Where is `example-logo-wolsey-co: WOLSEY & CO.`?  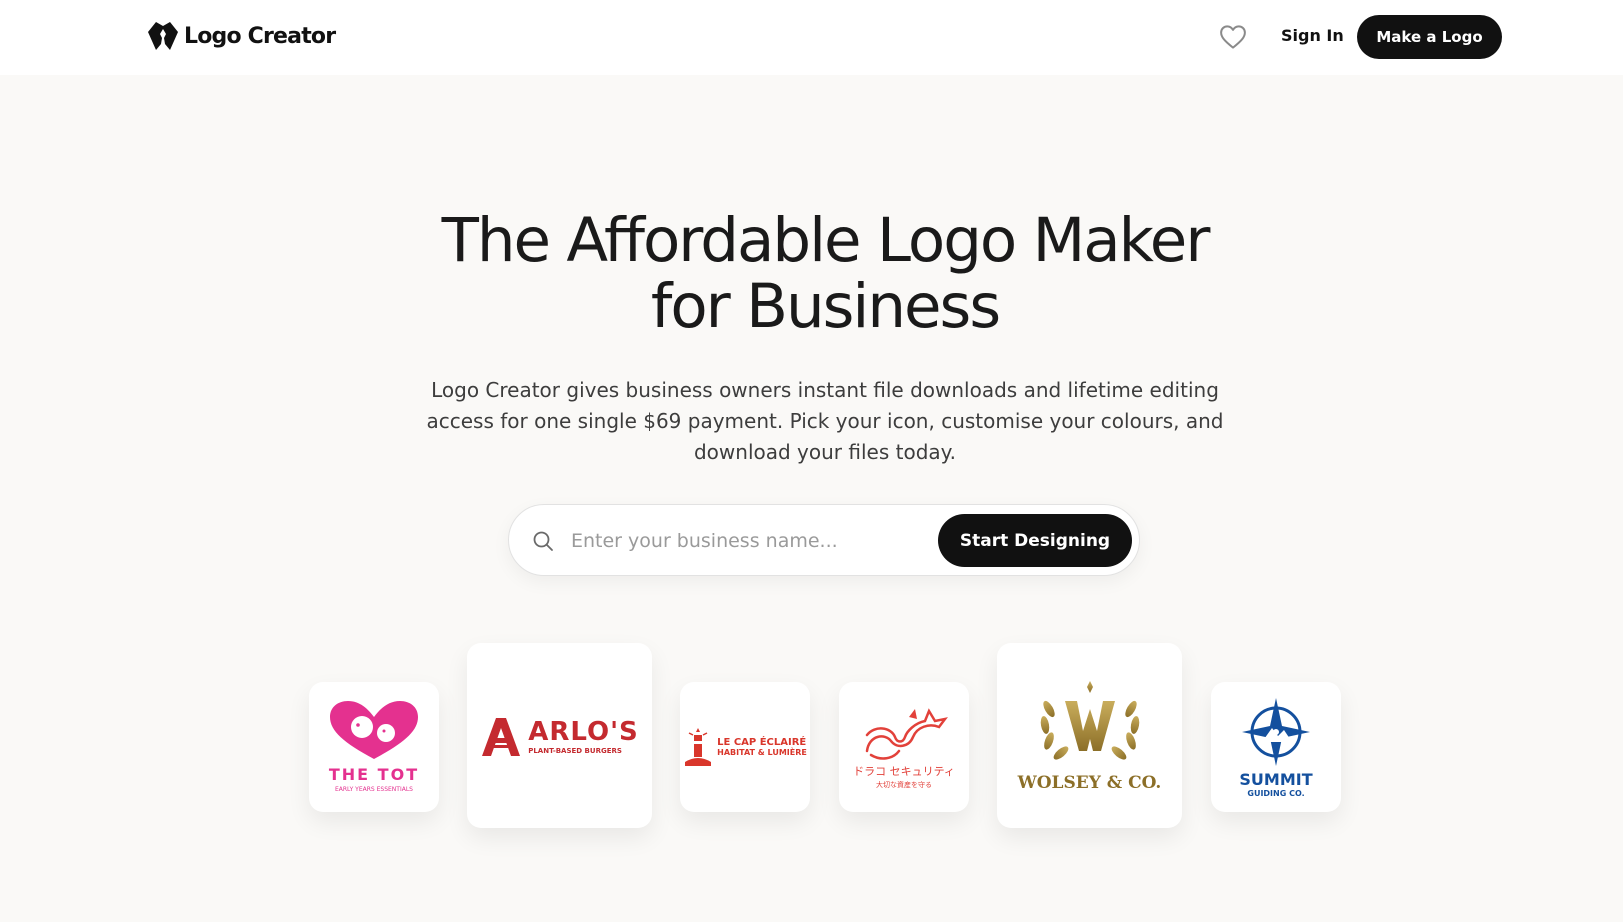 example-logo-wolsey-co: WOLSEY & CO. is located at coordinates (1089, 735).